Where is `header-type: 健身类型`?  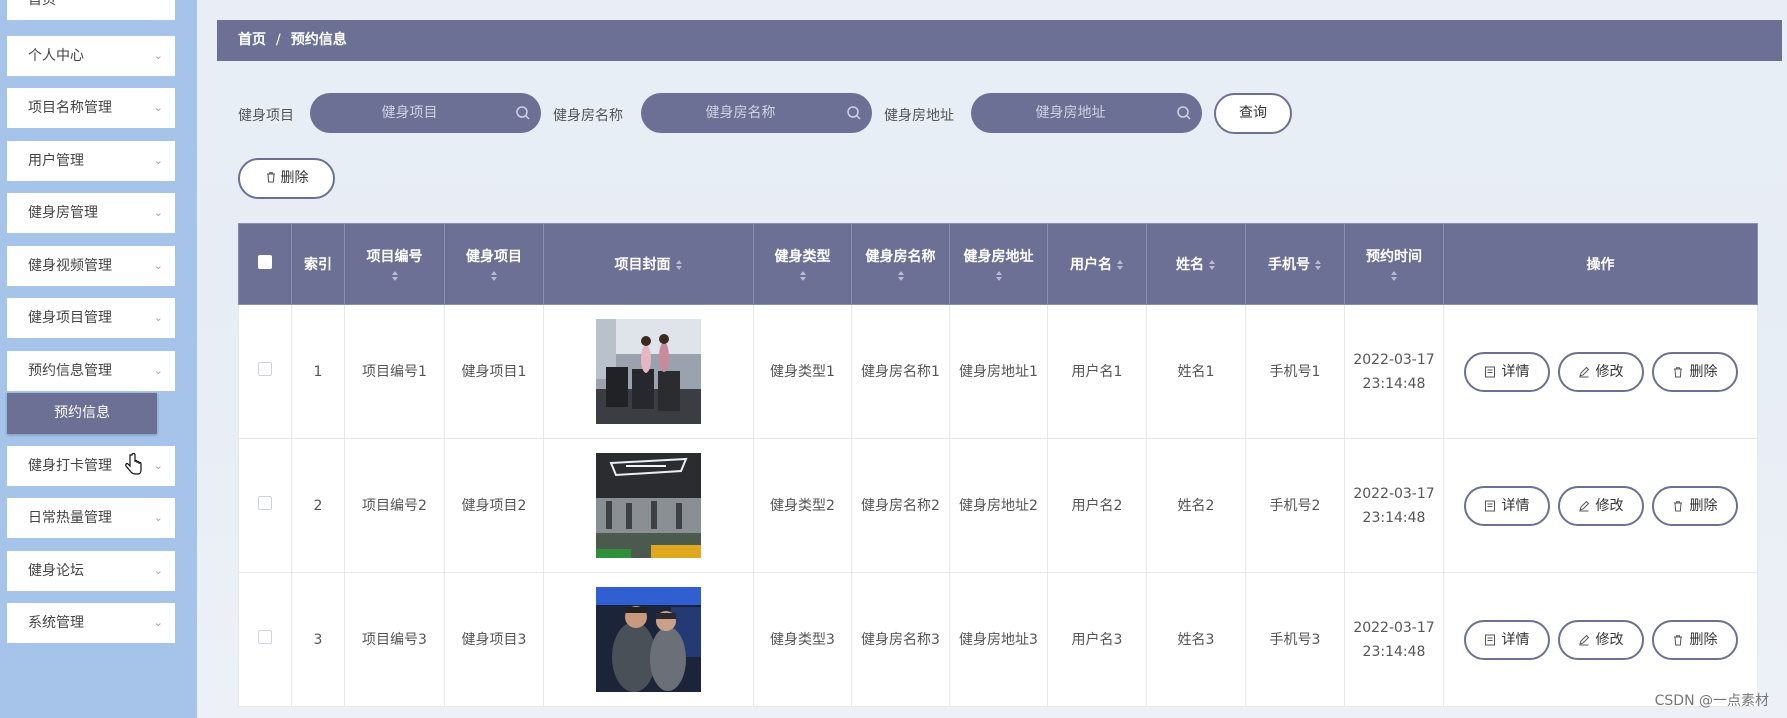 header-type: 健身类型 is located at coordinates (802, 264).